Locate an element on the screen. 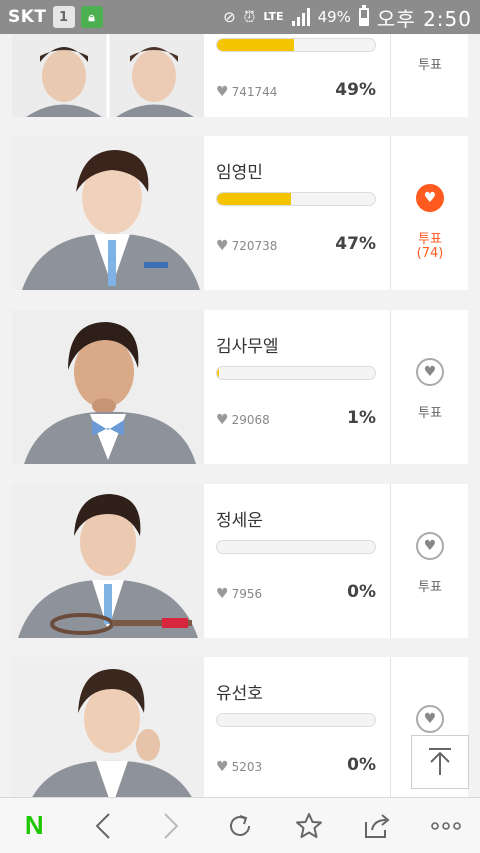  clock: 오후 2:50 is located at coordinates (424, 18).